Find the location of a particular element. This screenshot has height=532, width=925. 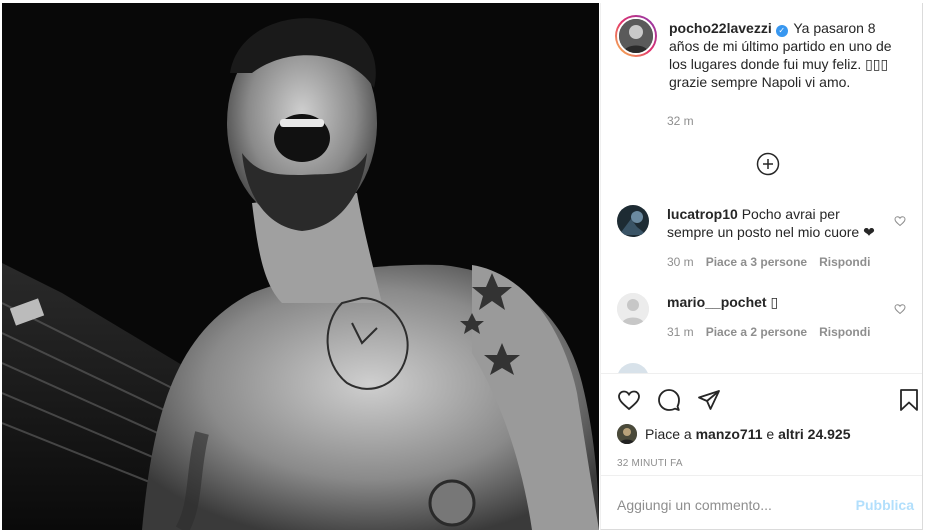

add-comment-bar: Pubblica is located at coordinates (761, 503).